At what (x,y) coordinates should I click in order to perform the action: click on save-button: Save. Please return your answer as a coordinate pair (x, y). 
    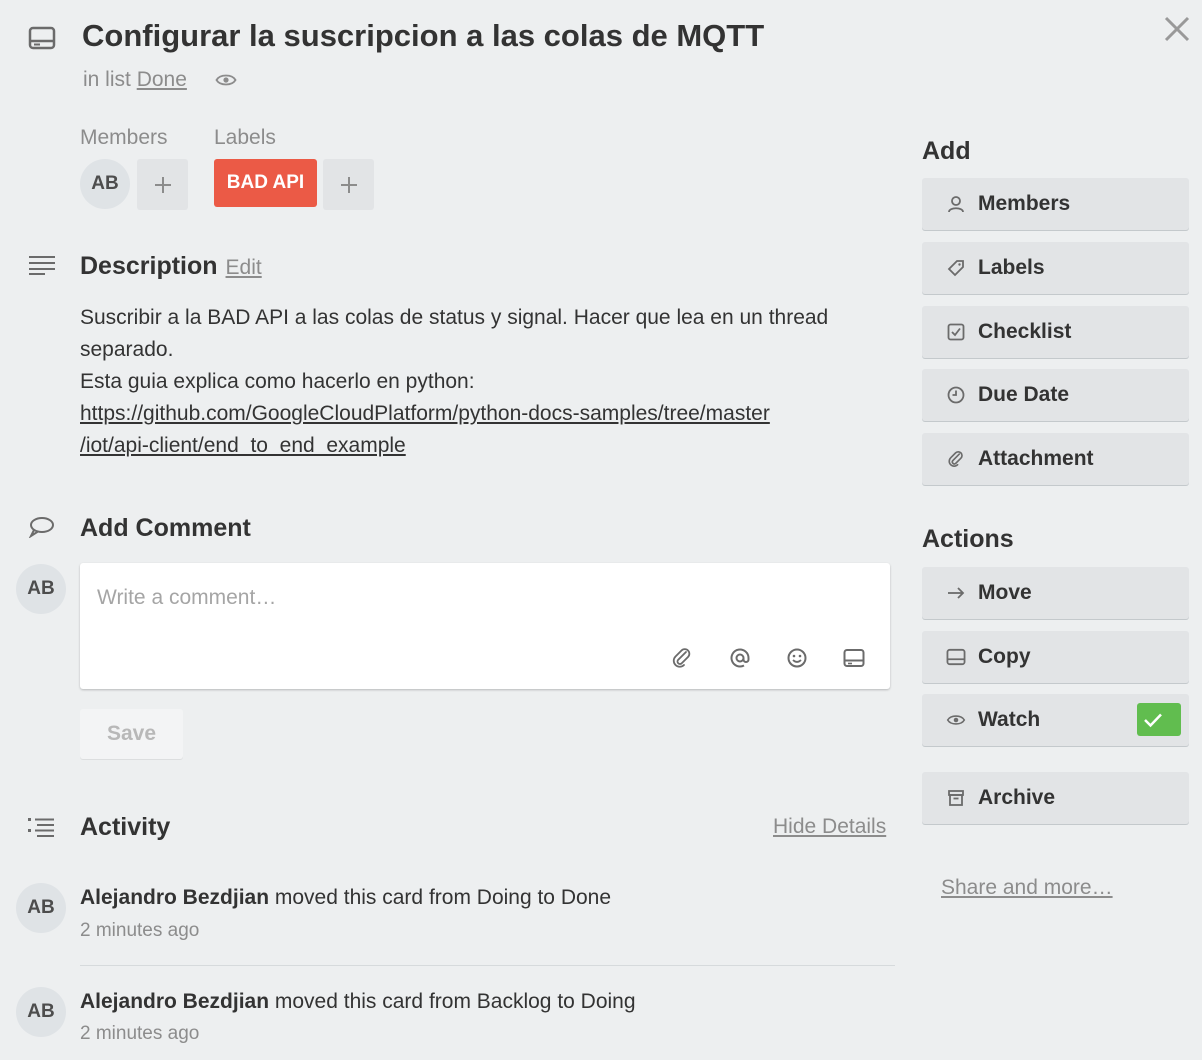
    Looking at the image, I should click on (131, 734).